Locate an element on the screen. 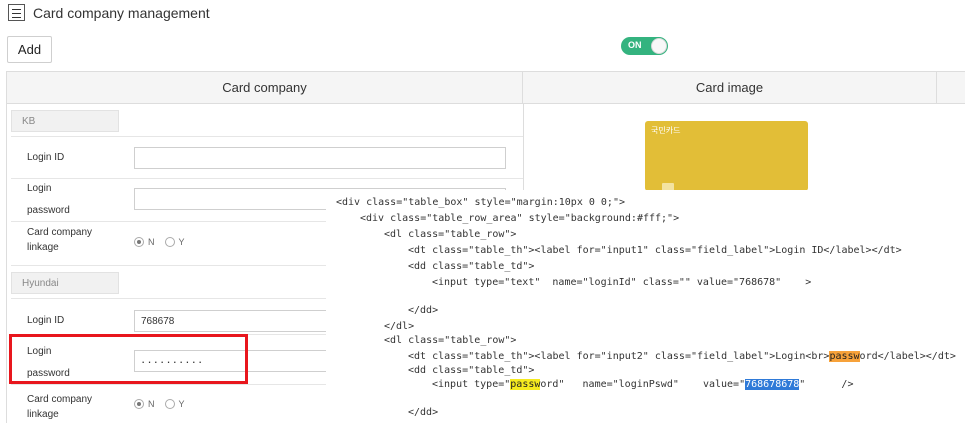  on-off-toggle: ON is located at coordinates (644, 46).